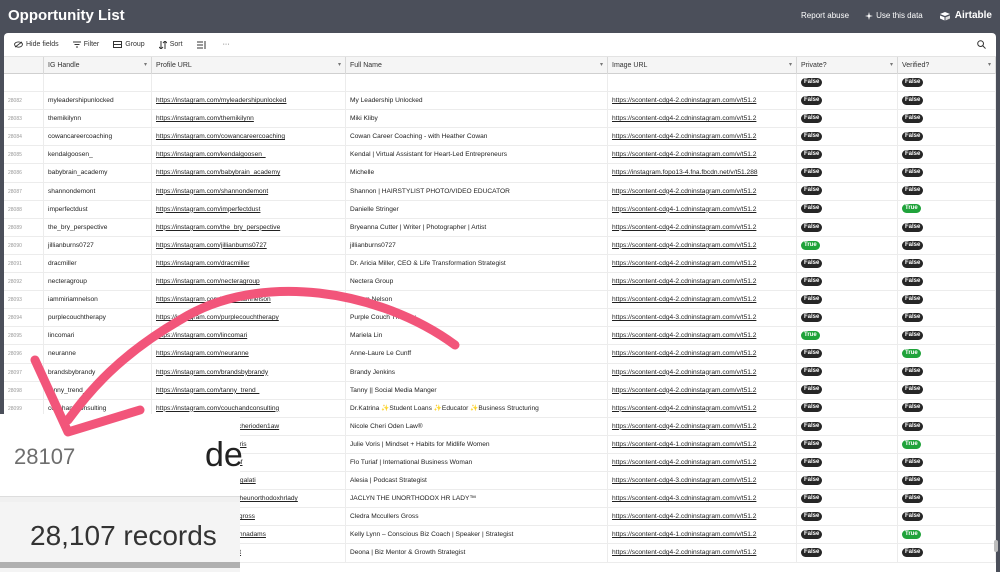 The image size is (1000, 572). What do you see at coordinates (477, 282) in the screenshot?
I see `full-name-cell: Nectera Group` at bounding box center [477, 282].